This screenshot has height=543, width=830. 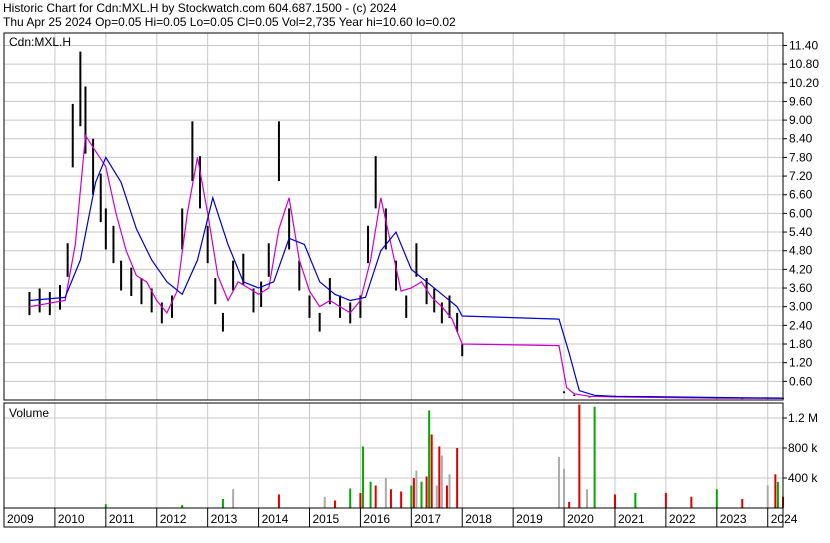 What do you see at coordinates (801, 363) in the screenshot?
I see `price-tick-label: 1.20` at bounding box center [801, 363].